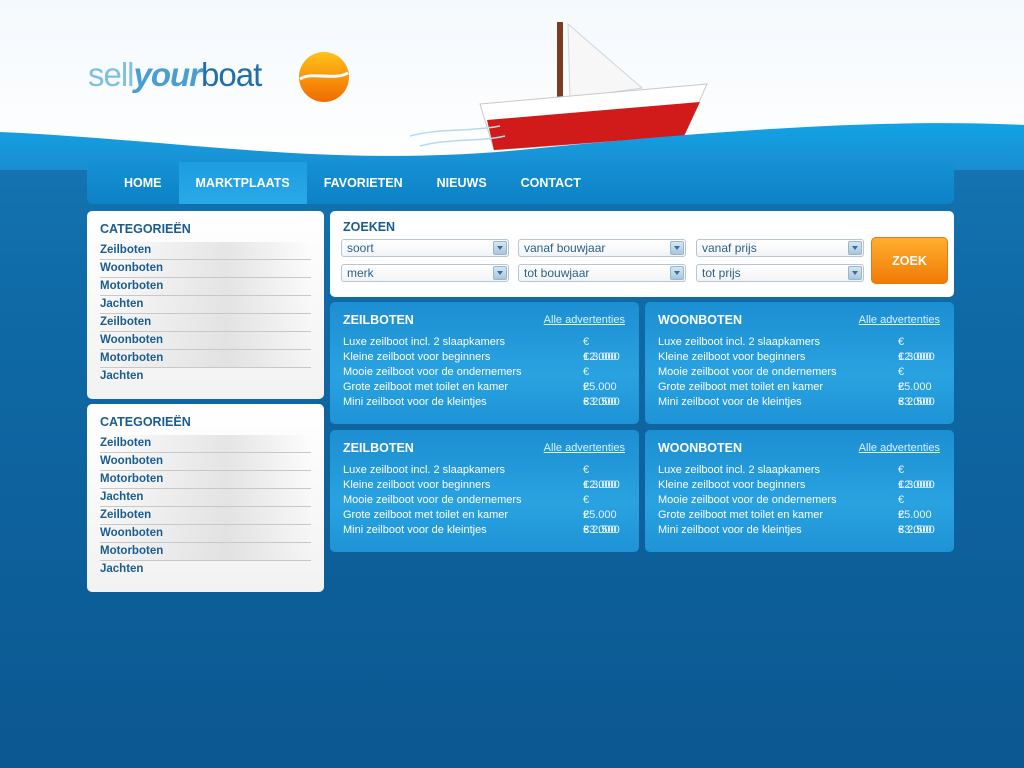 The image size is (1024, 768). What do you see at coordinates (602, 273) in the screenshot?
I see `tot-bouwjaar-select: tot bouwjaar` at bounding box center [602, 273].